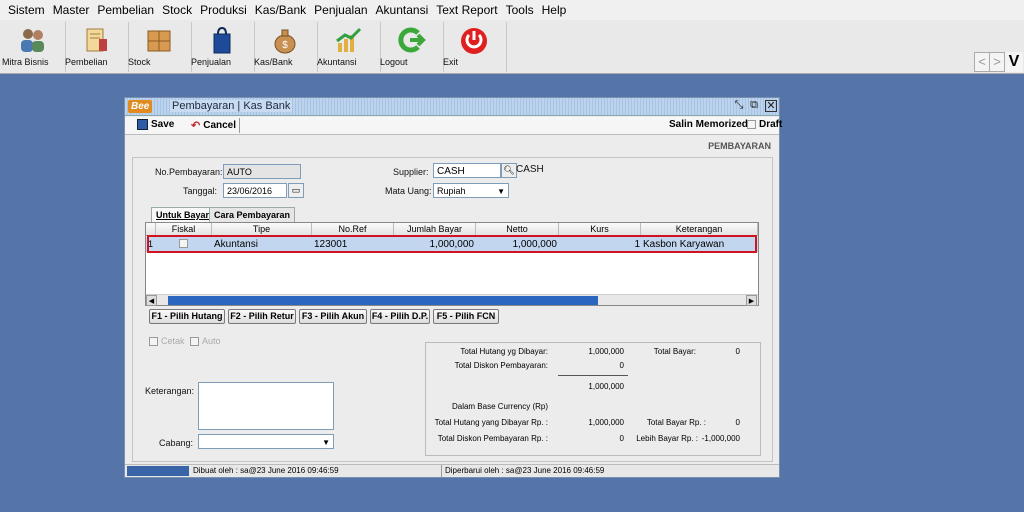  I want to click on total-hutang-rp-label: Total Hutang yang Dibayar Rp. :, so click(491, 422).